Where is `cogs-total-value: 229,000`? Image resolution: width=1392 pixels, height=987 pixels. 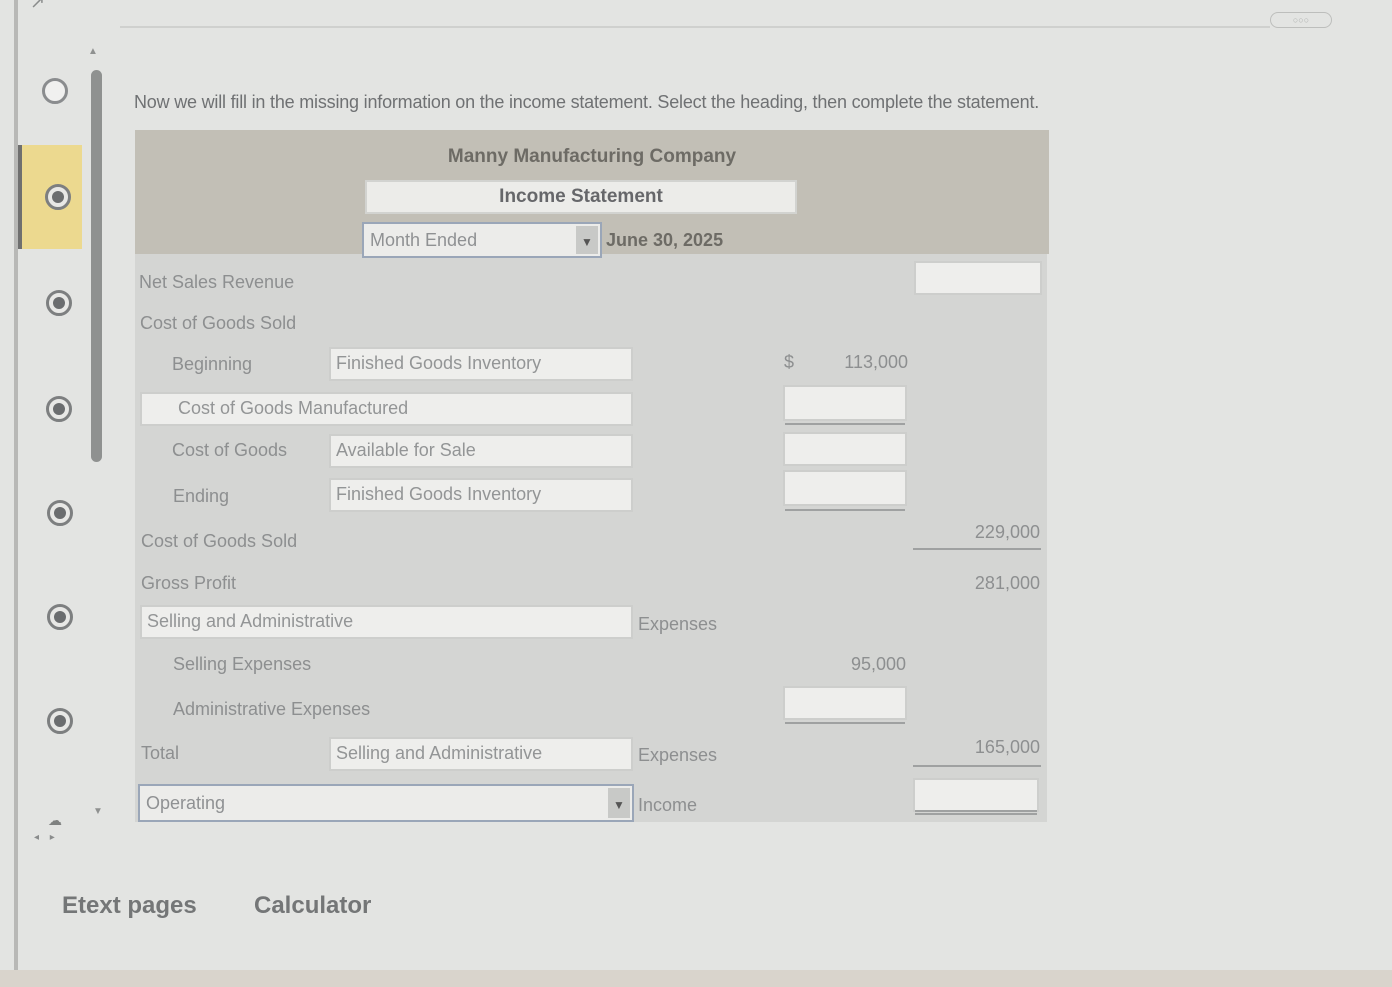
cogs-total-value: 229,000 is located at coordinates (1007, 532).